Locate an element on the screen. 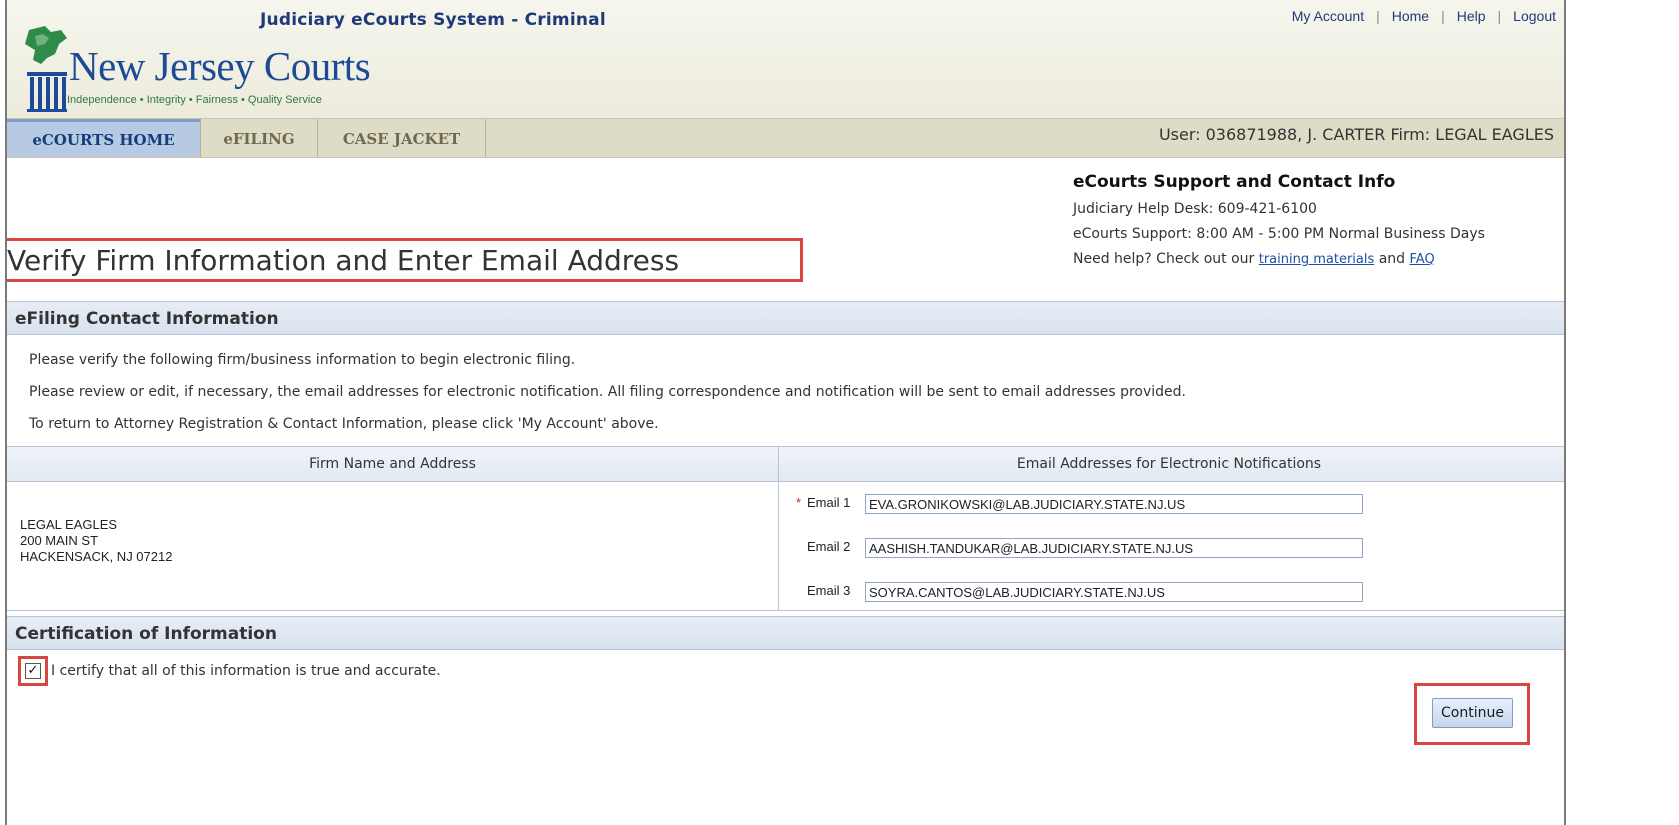  tab-case-jacket: CASE JACKET is located at coordinates (402, 138).